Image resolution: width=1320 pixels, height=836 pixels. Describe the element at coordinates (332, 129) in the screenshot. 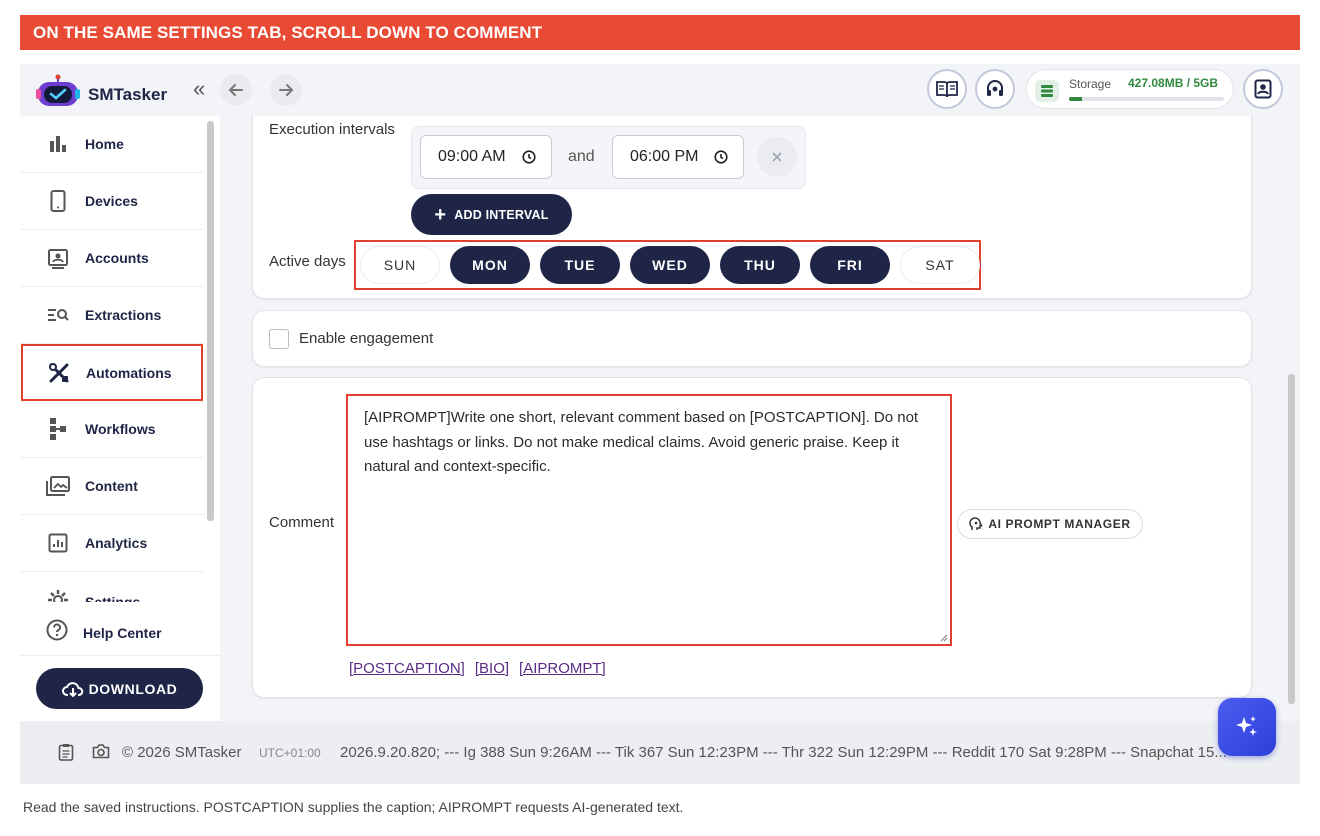

I see `execution-intervals-label: Execution intervals` at that location.